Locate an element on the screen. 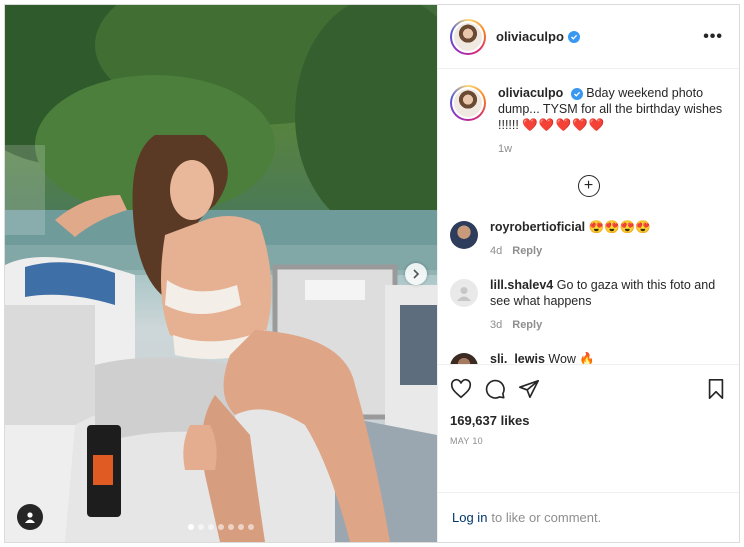  login-prompt: Log in to like or comment. is located at coordinates (588, 517).